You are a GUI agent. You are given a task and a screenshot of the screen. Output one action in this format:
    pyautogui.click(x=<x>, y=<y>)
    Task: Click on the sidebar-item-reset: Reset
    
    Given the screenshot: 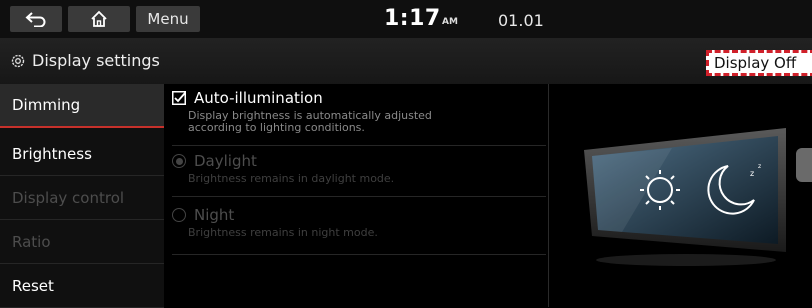 What is the action you would take?
    pyautogui.click(x=82, y=286)
    